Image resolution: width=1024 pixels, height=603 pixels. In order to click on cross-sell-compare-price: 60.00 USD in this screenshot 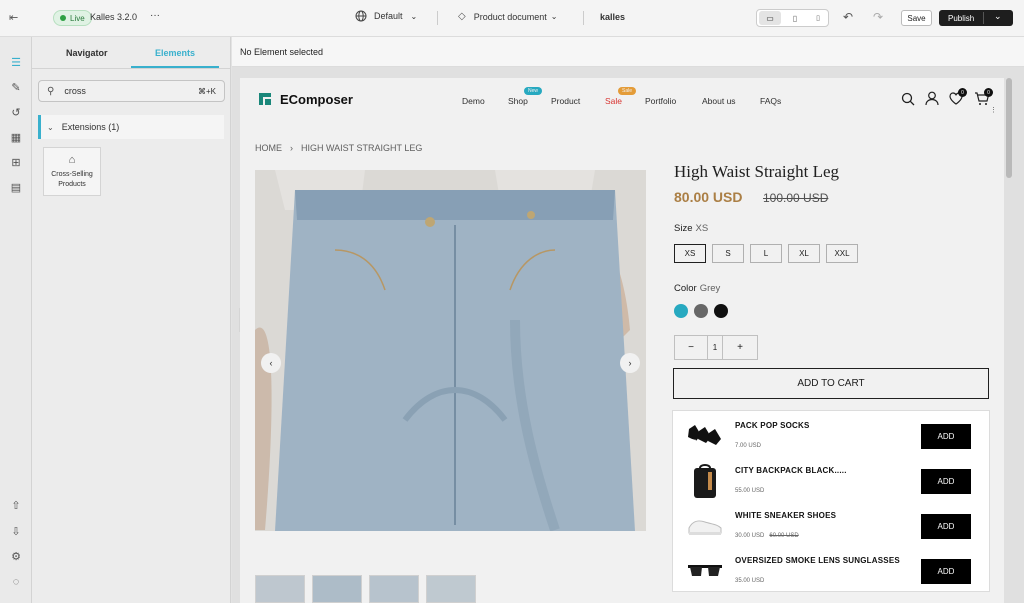, I will do `click(784, 536)`.